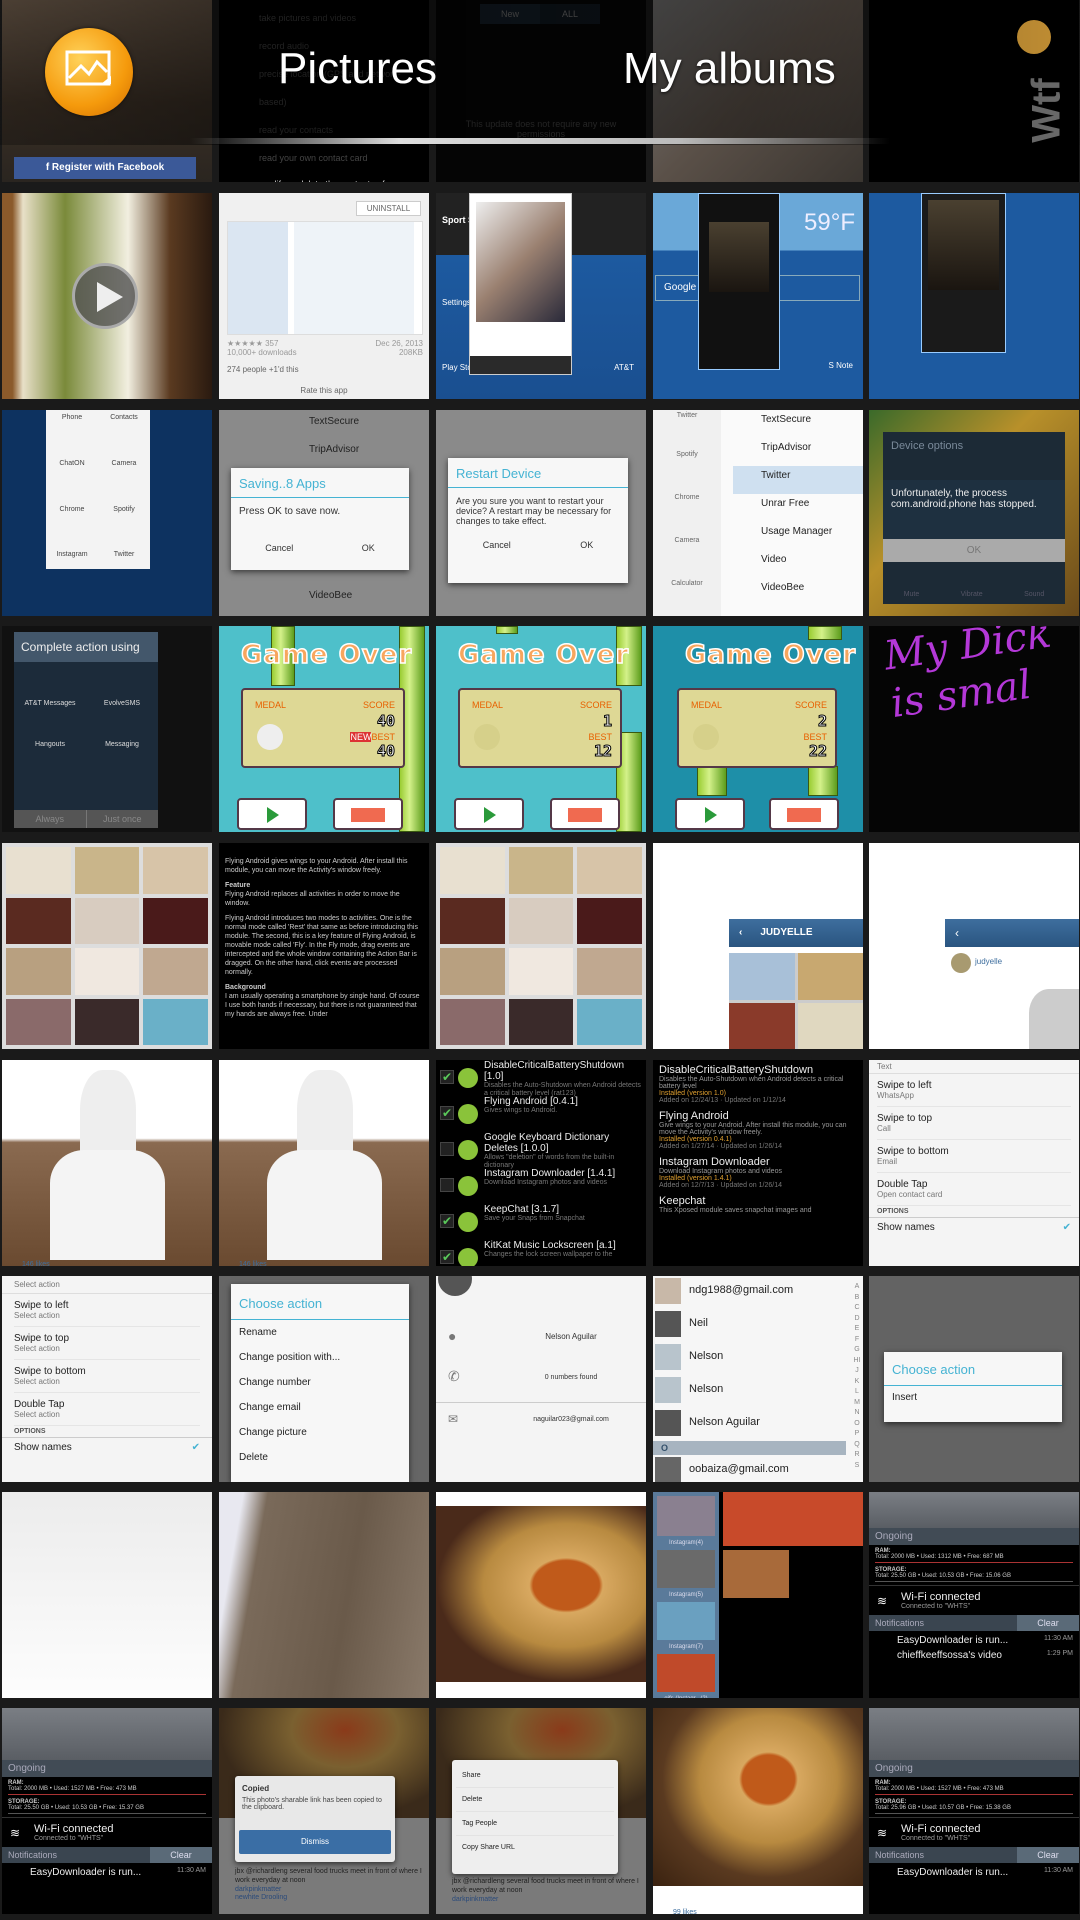 The width and height of the screenshot is (1080, 1920). I want to click on play-icon, so click(105, 296).